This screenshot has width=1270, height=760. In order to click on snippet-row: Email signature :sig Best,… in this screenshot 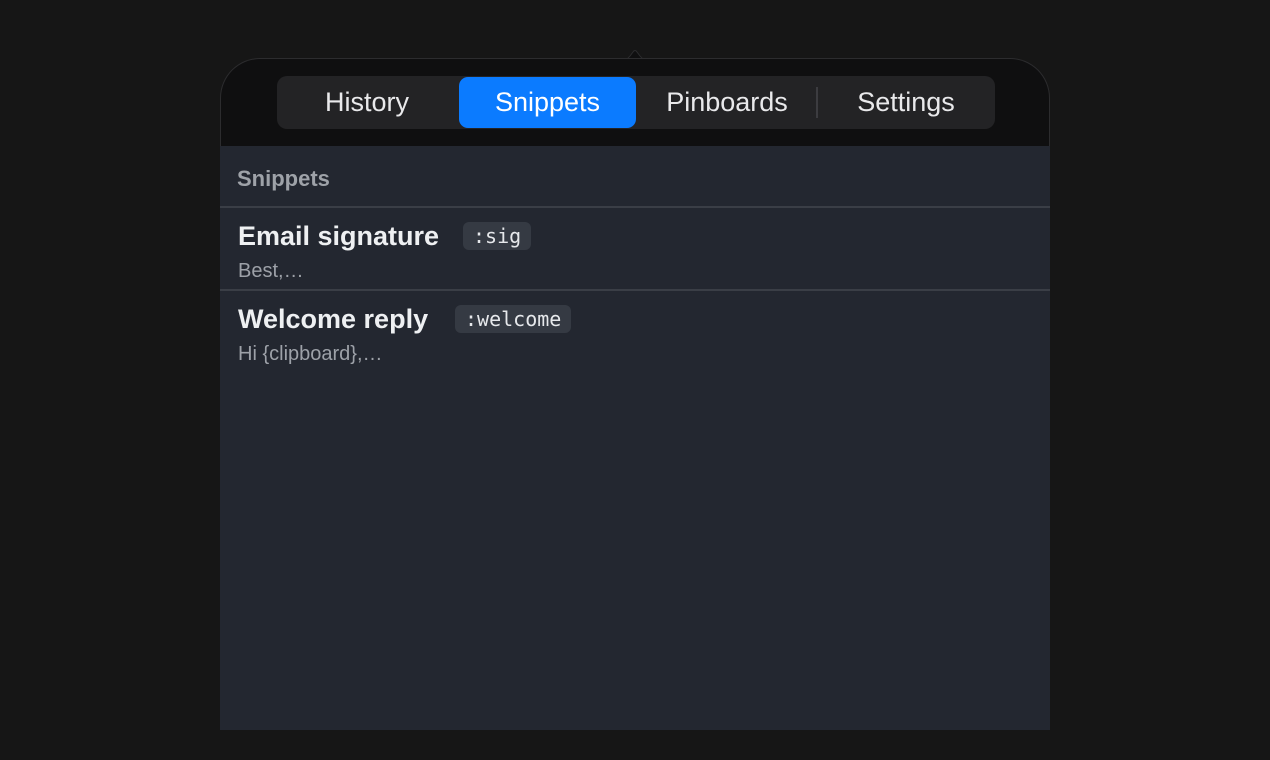, I will do `click(635, 249)`.